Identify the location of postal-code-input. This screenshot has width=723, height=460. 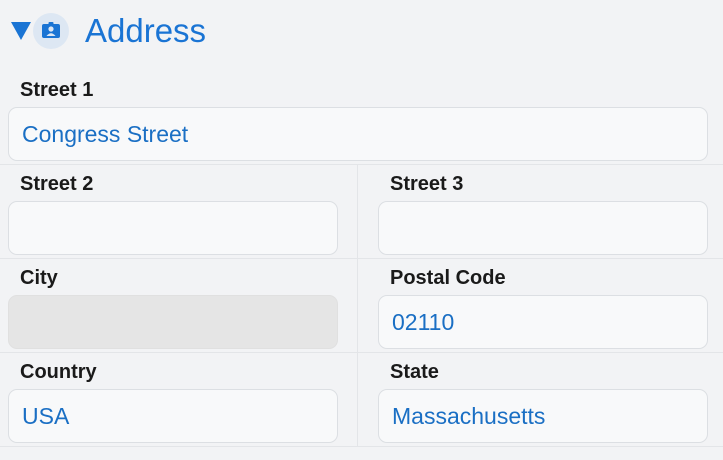
(543, 322).